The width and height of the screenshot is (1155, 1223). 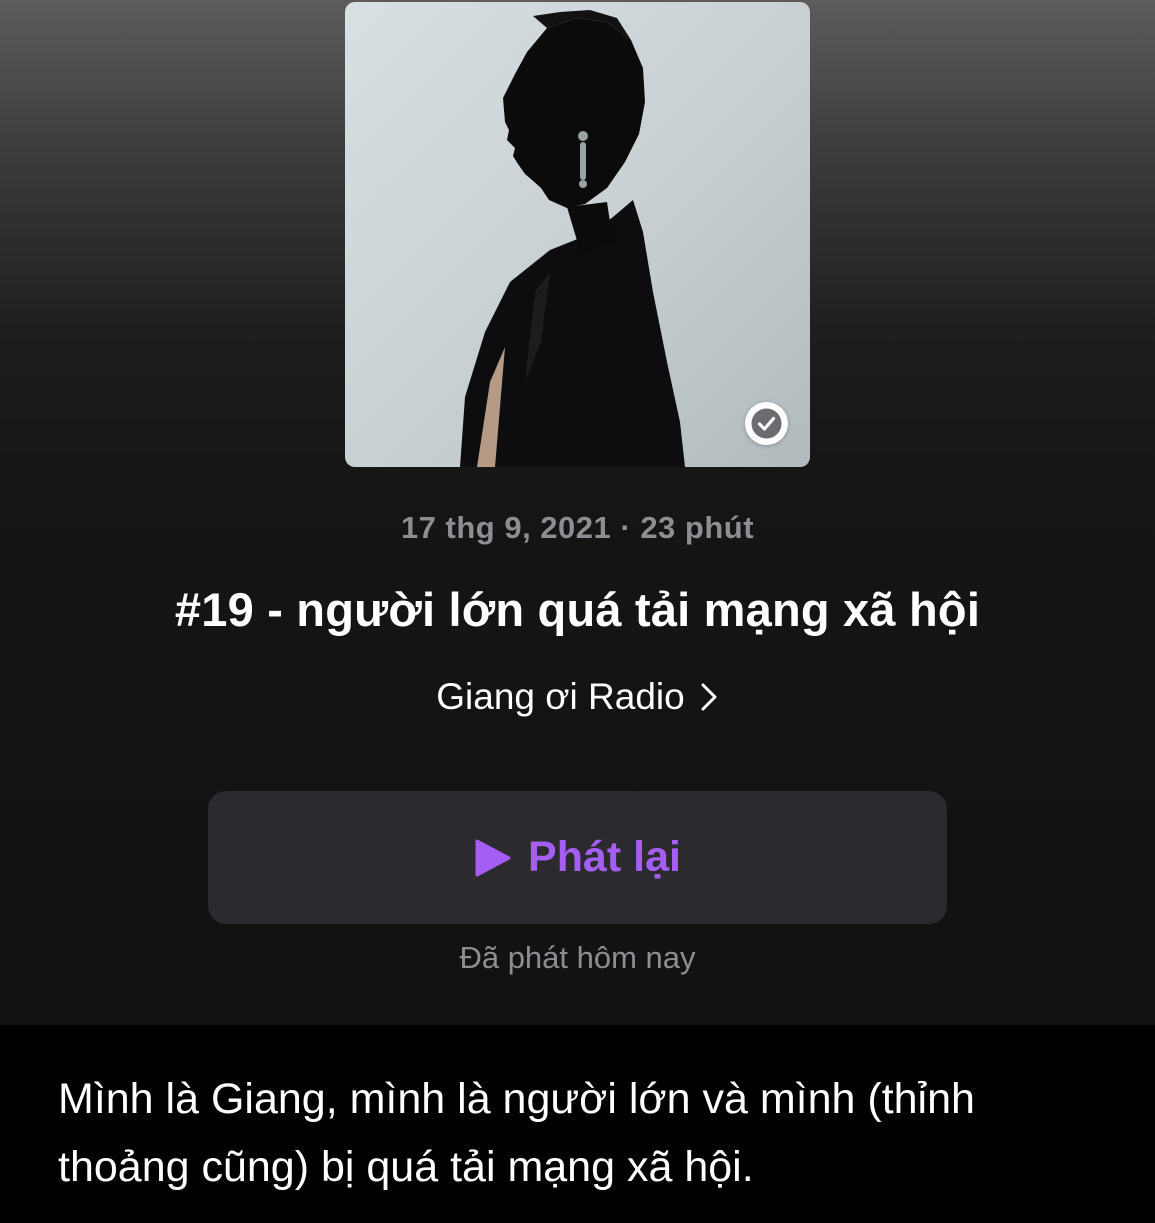 I want to click on played-status: Đã phát hôm nay, so click(x=577, y=957).